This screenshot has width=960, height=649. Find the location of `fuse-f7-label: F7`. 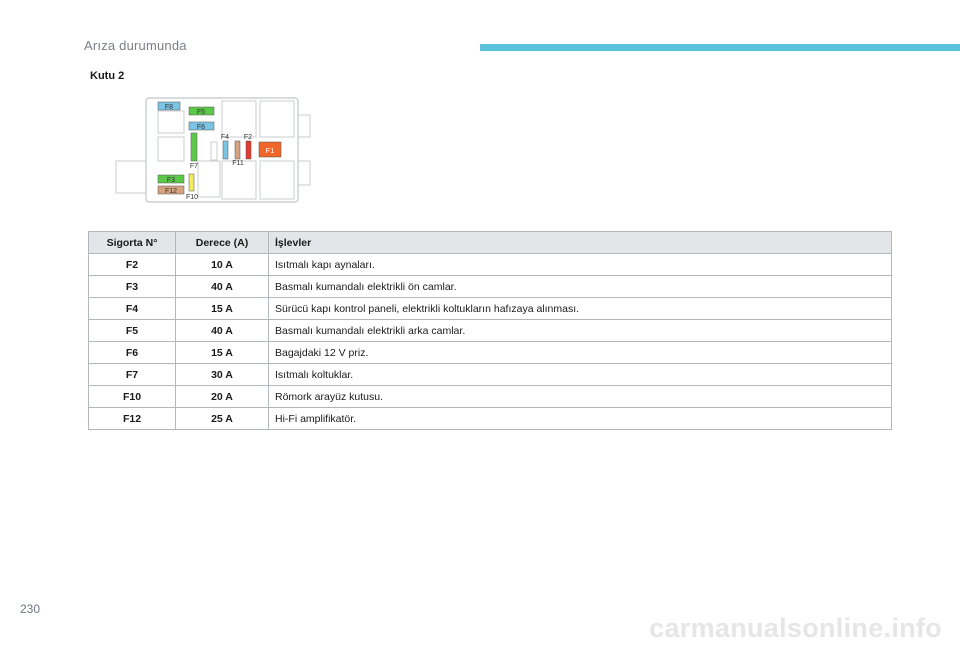

fuse-f7-label: F7 is located at coordinates (194, 166).